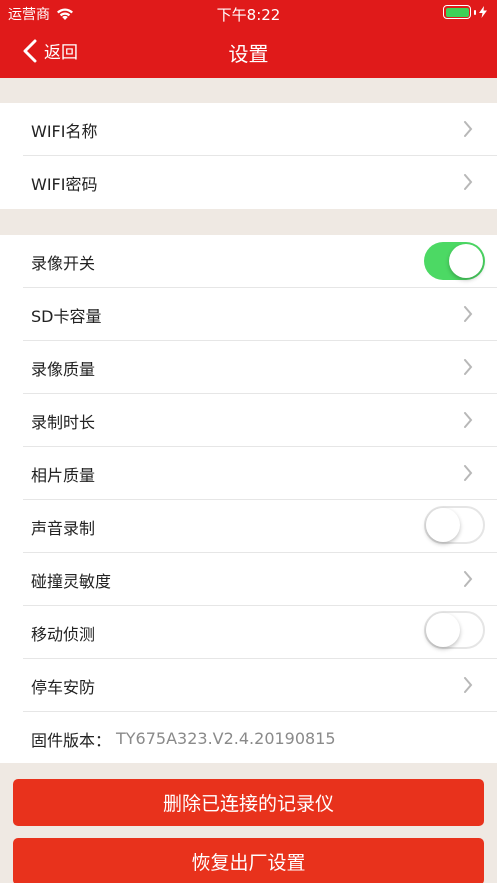  I want to click on row-audio-recording: 声音录制, so click(248, 526).